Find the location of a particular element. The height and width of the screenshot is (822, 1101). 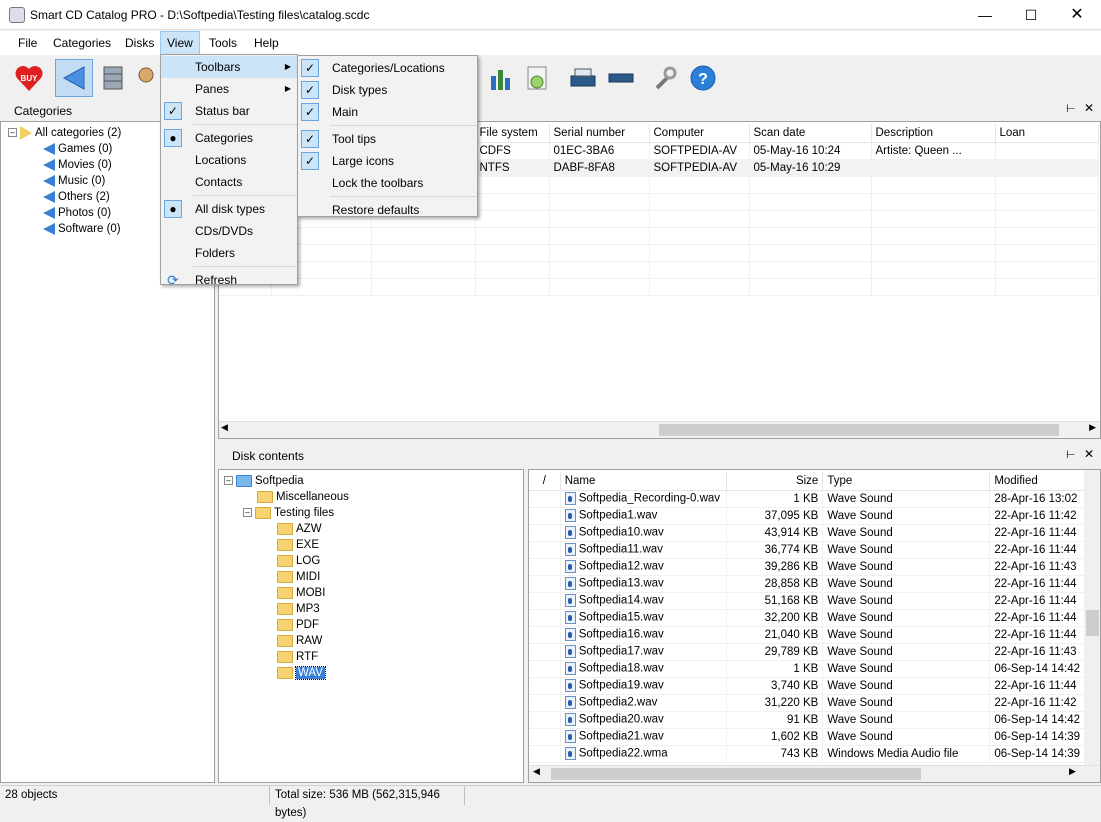

tree-row-folder: MIDI is located at coordinates (298, 577).